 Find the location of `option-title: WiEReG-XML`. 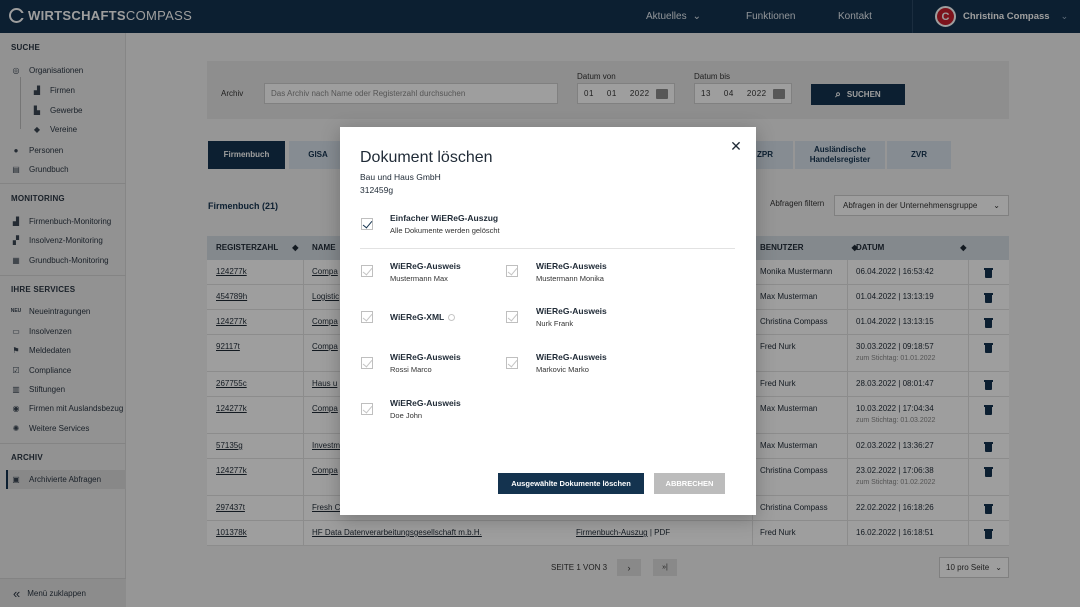

option-title: WiEReG-XML is located at coordinates (423, 317).